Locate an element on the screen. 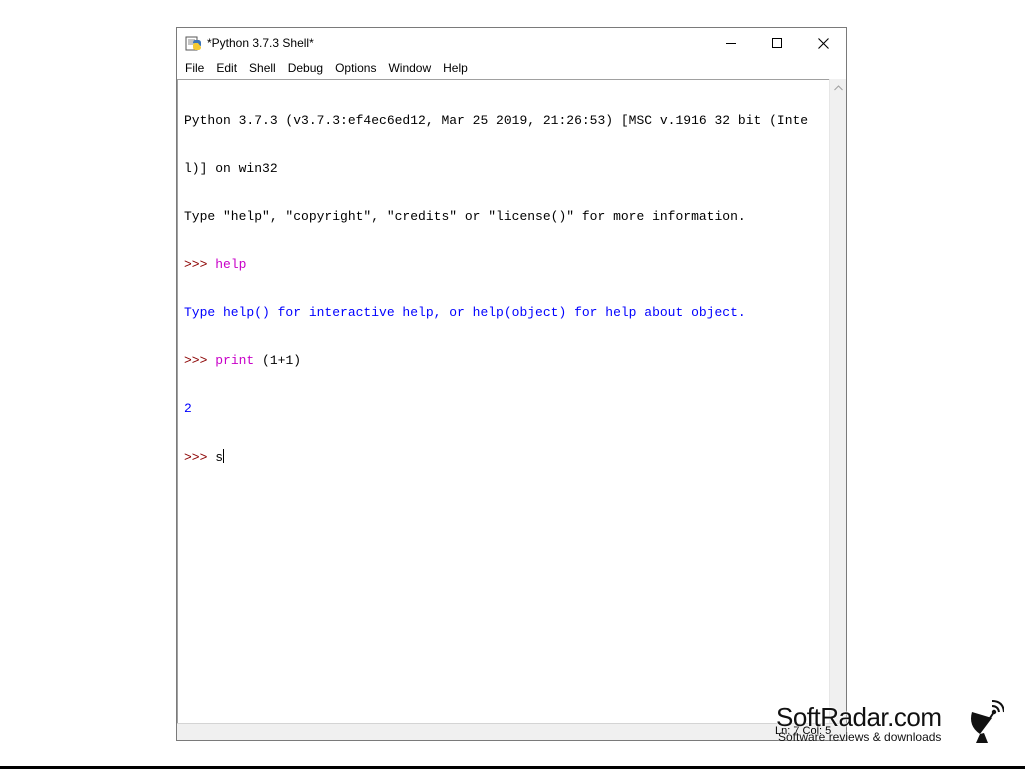  shell-line: >>> print (1+1) is located at coordinates (496, 361).